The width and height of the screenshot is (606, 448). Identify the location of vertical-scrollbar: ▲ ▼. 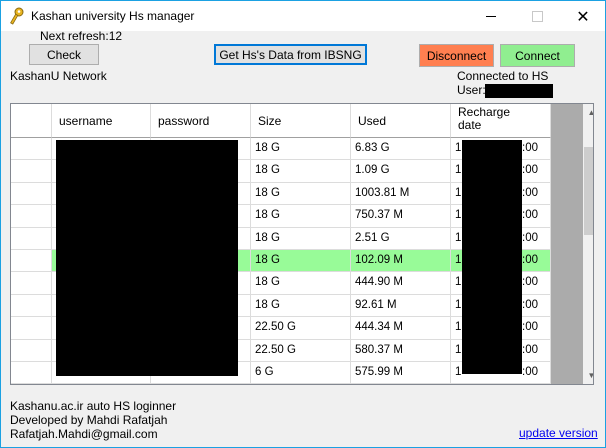
(588, 244).